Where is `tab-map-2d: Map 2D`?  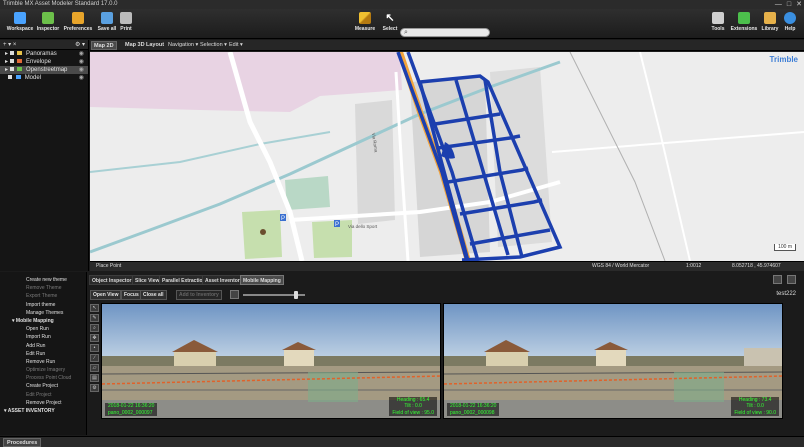
tab-map-2d: Map 2D is located at coordinates (104, 45).